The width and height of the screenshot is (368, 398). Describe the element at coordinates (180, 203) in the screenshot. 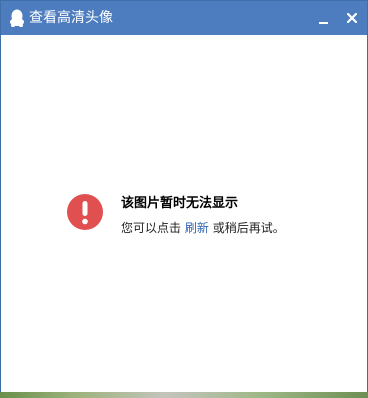

I see `error-title: 该图片暂时无法显示` at that location.